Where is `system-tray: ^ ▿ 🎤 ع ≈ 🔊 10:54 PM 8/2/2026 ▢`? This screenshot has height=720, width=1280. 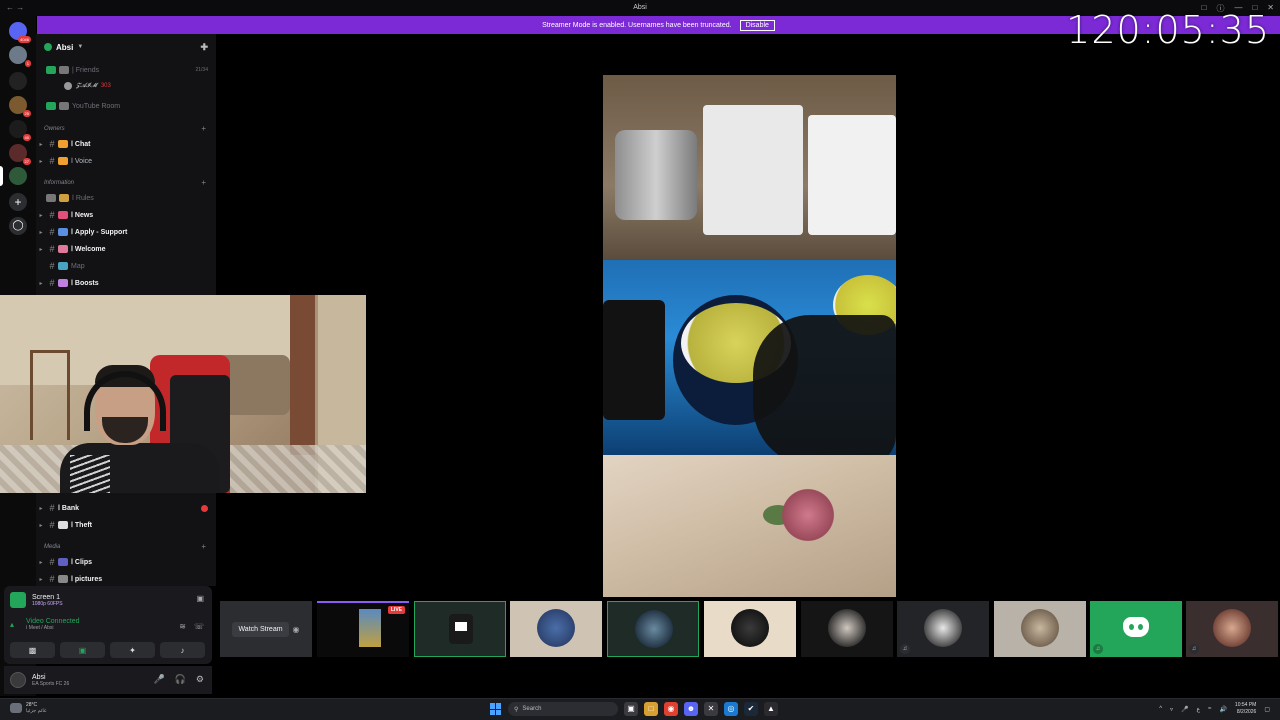 system-tray: ^ ▿ 🎤 ع ≈ 🔊 10:54 PM 8/2/2026 ▢ is located at coordinates (1214, 709).